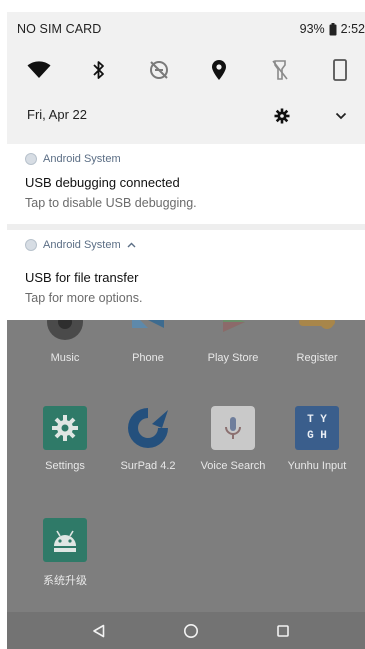 The width and height of the screenshot is (365, 649). I want to click on notification-title: USB for file transfer, so click(82, 277).